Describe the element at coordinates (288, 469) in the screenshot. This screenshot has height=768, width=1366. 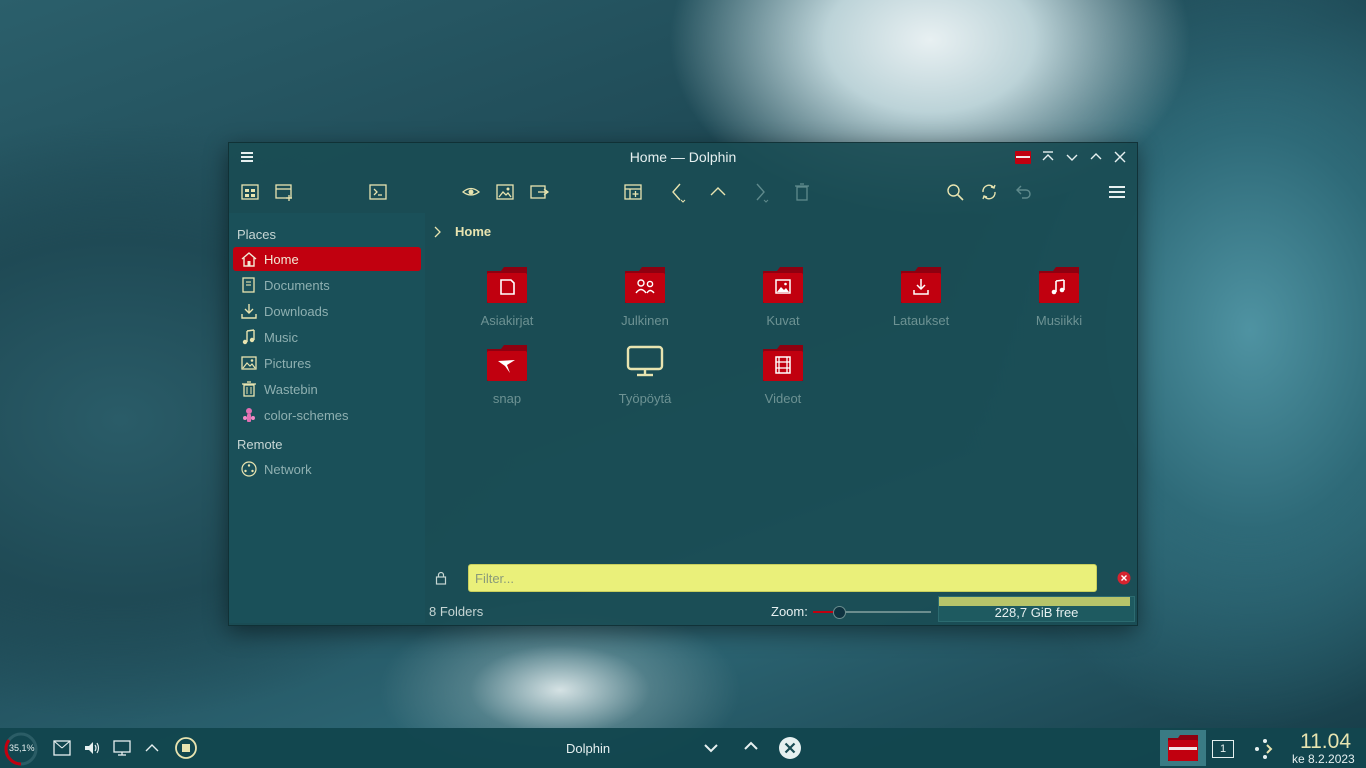
I see `sidebar-item-label: Network` at that location.